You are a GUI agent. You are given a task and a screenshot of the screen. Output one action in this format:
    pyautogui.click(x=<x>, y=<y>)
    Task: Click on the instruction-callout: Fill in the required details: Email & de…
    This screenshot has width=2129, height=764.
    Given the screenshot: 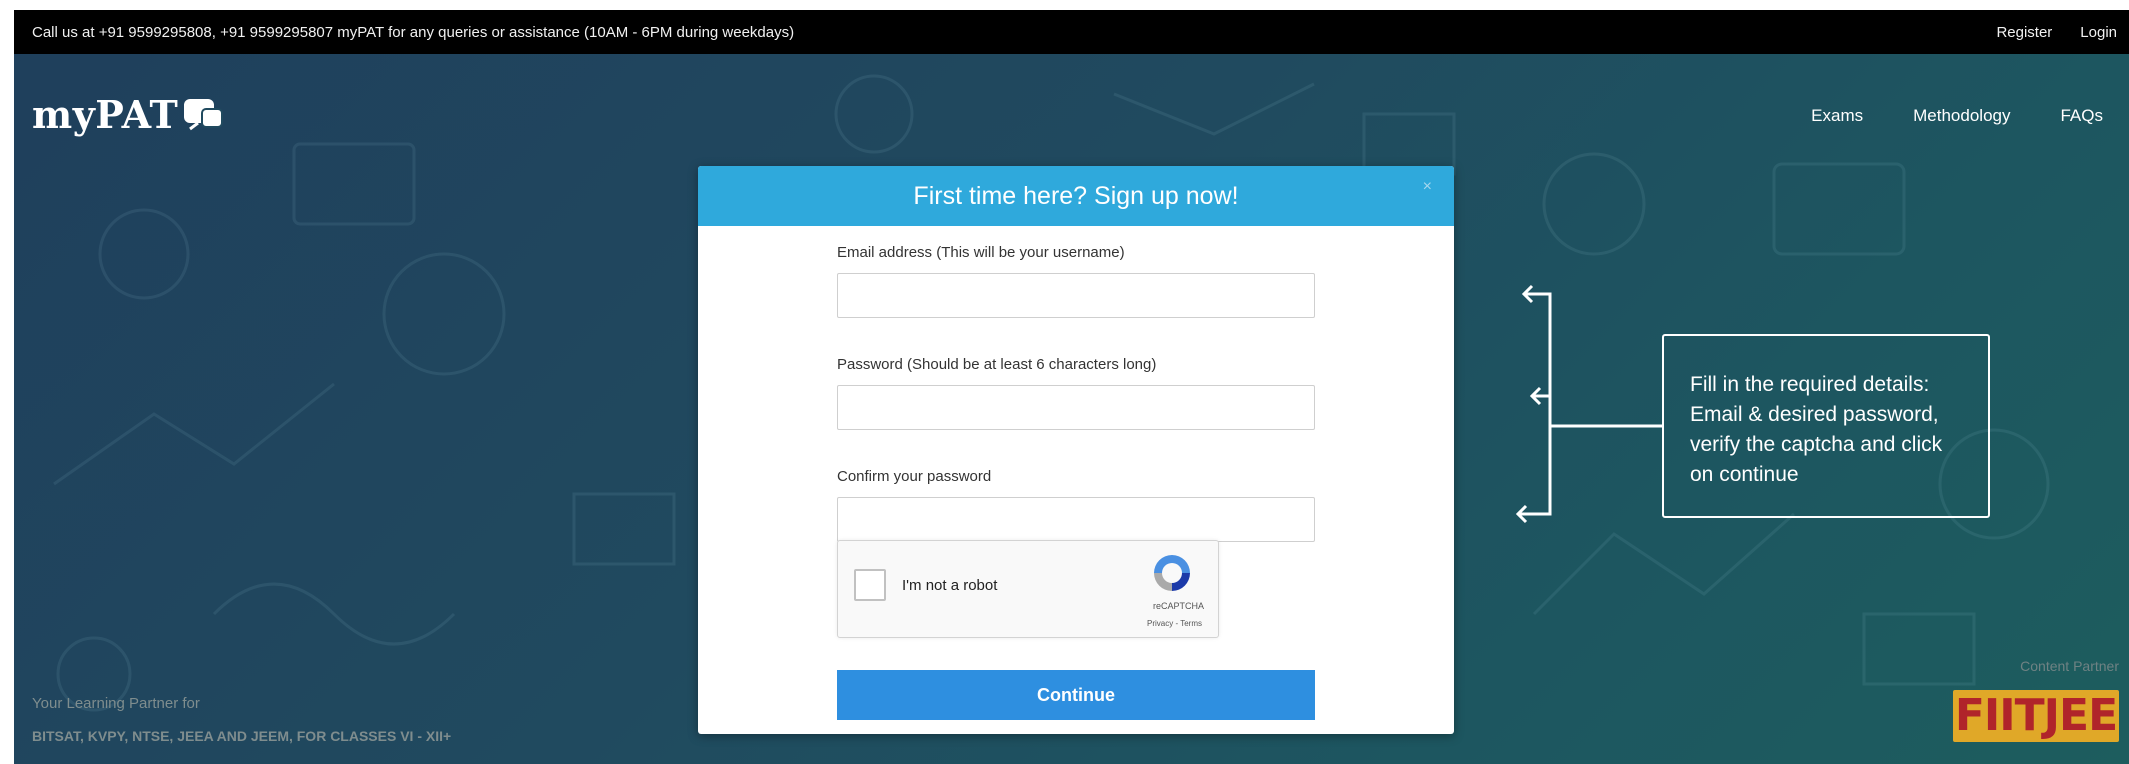 What is the action you would take?
    pyautogui.click(x=1826, y=426)
    